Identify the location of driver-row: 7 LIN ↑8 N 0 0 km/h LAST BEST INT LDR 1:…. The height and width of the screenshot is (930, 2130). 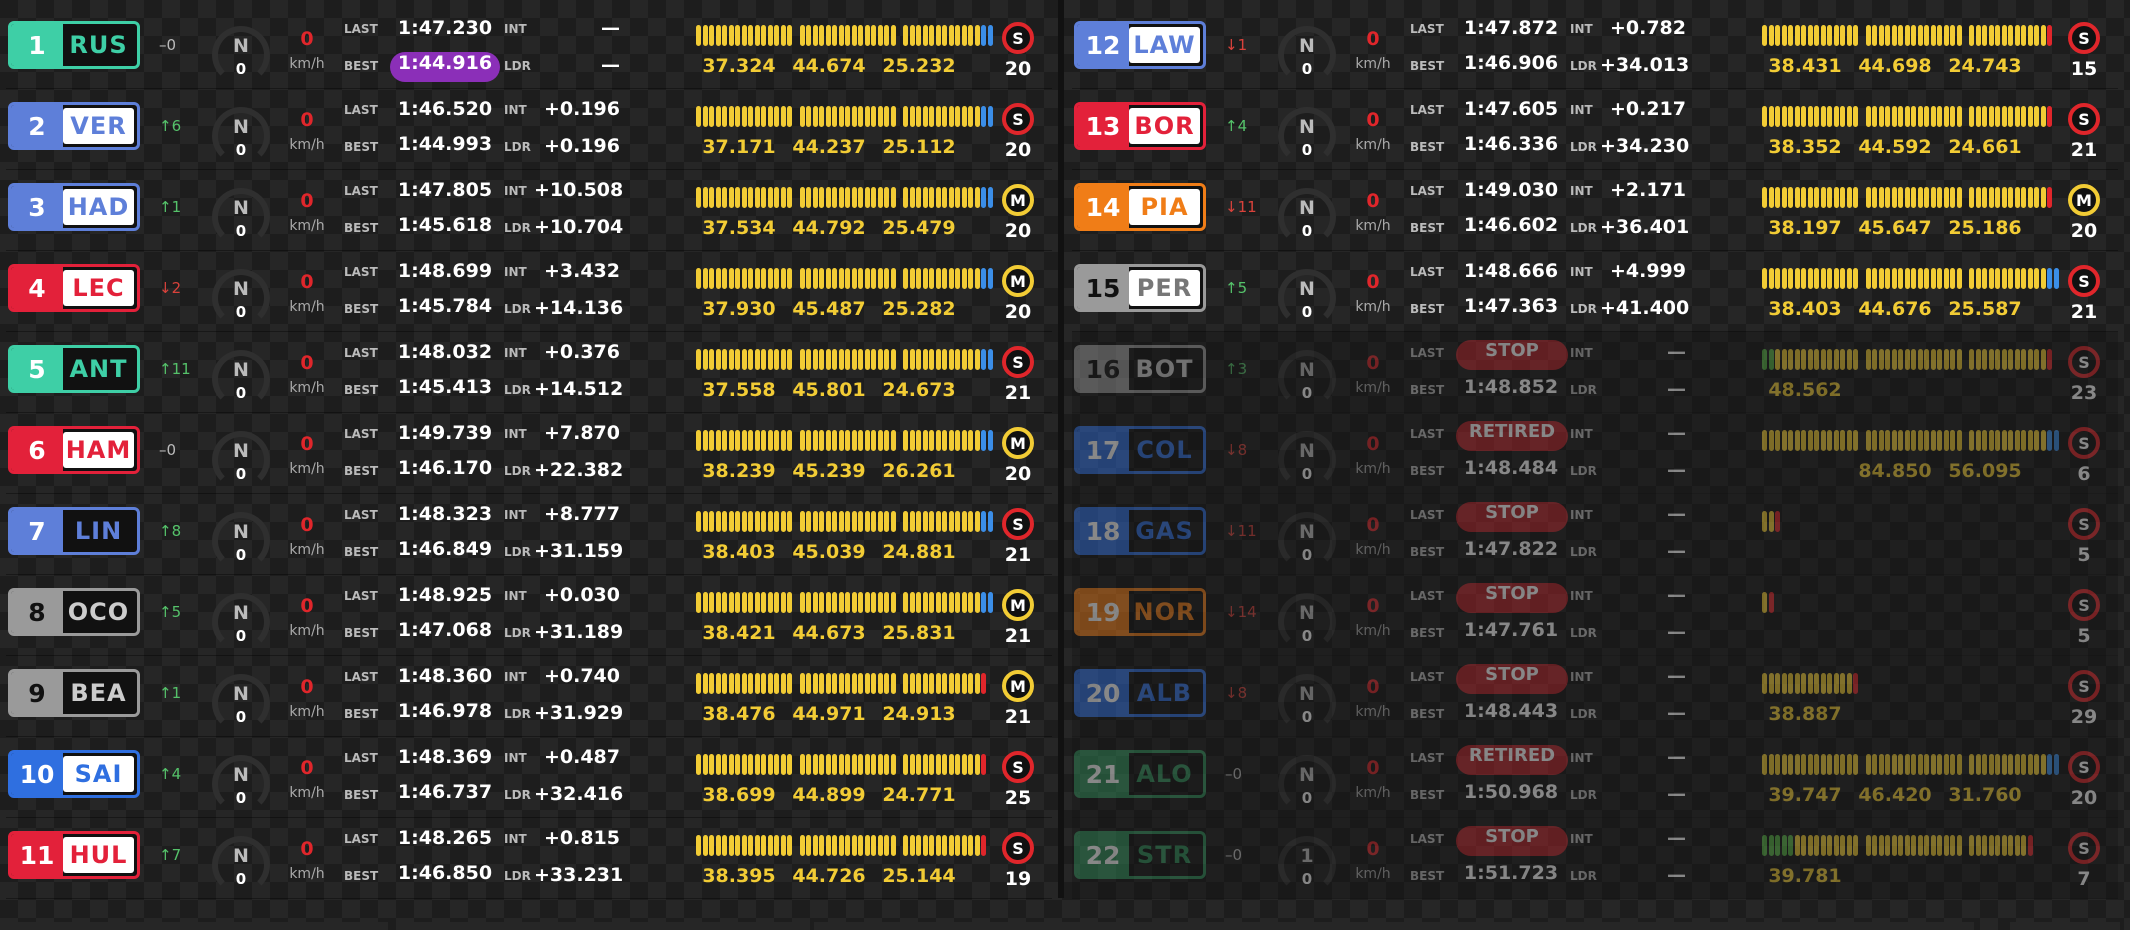
(529, 534).